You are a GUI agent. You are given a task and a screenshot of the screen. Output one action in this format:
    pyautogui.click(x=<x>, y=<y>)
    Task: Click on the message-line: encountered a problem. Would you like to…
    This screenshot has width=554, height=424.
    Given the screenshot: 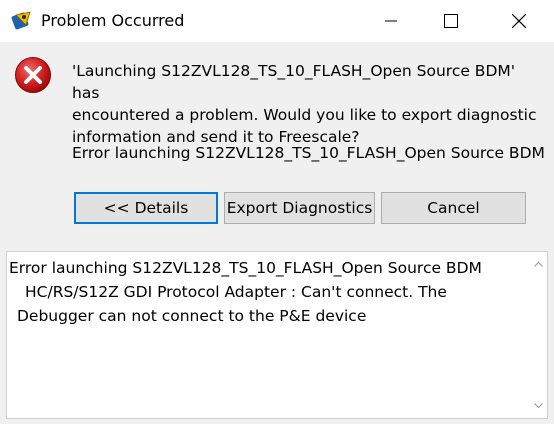 What is the action you would take?
    pyautogui.click(x=304, y=115)
    